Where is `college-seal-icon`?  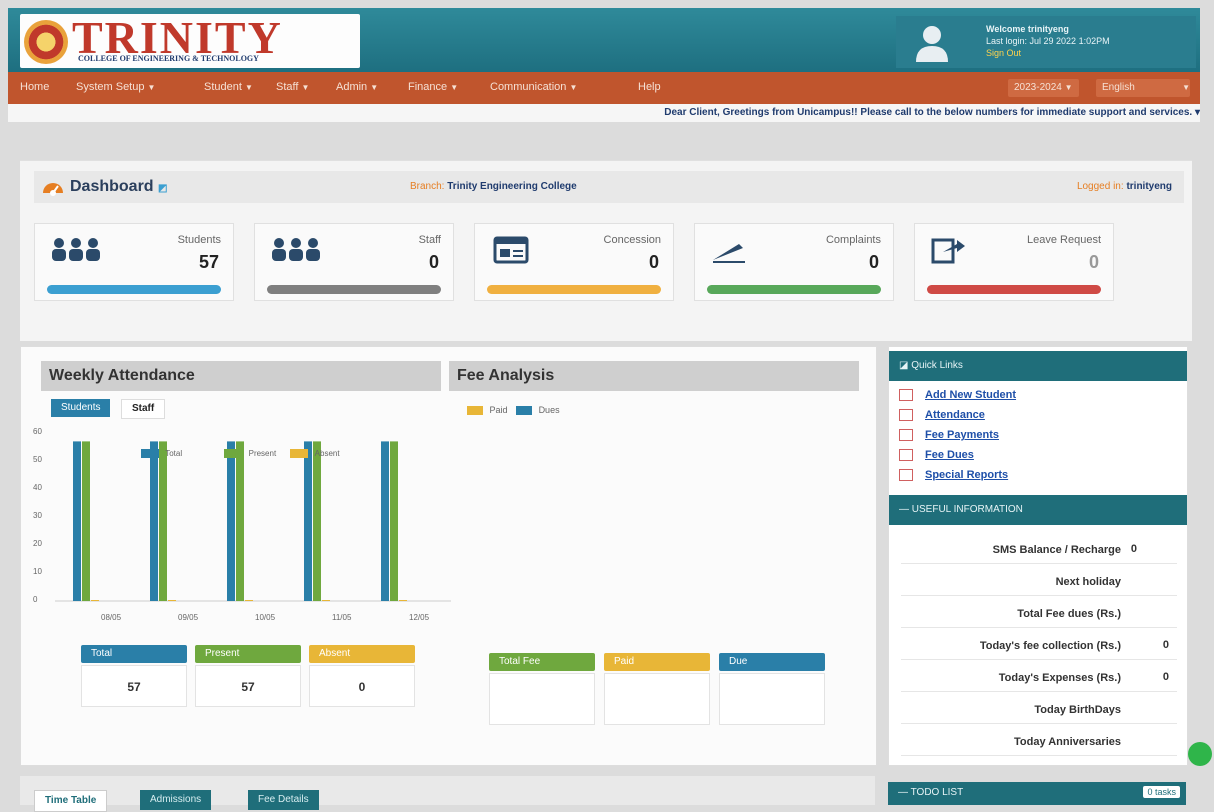 college-seal-icon is located at coordinates (46, 42).